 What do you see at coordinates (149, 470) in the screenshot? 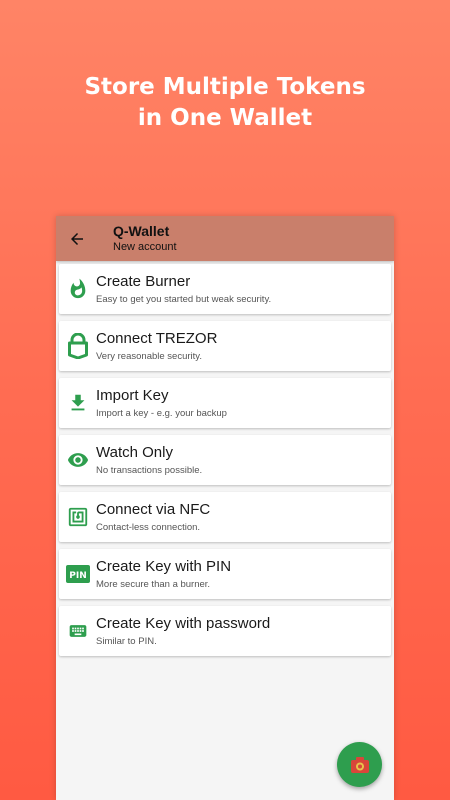
I see `option-description: No transactions possible.` at bounding box center [149, 470].